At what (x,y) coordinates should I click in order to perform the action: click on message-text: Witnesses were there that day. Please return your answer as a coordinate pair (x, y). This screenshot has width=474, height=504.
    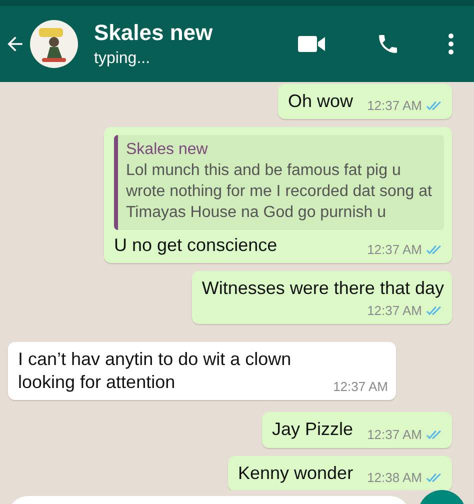
    Looking at the image, I should click on (323, 288).